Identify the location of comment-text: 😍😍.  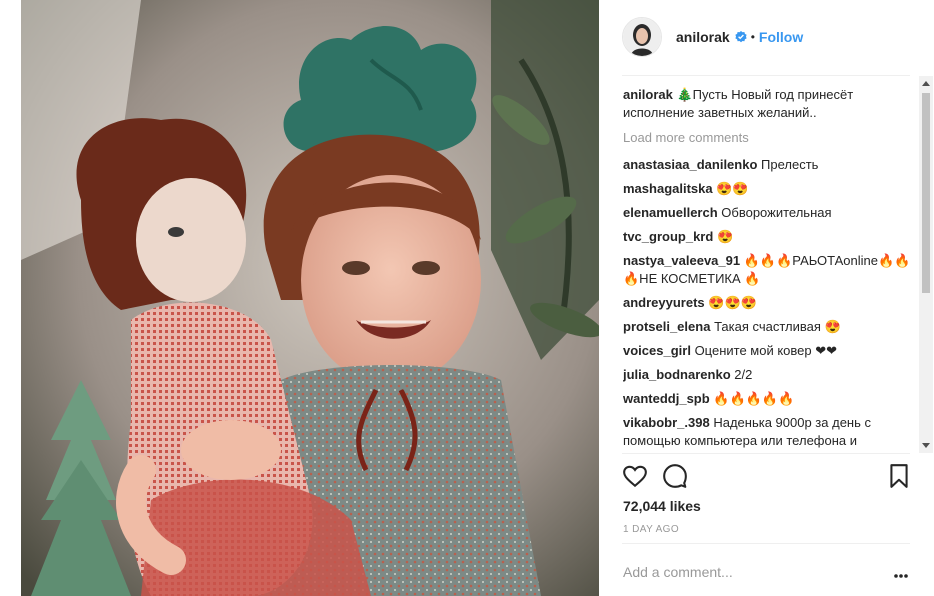
(732, 188).